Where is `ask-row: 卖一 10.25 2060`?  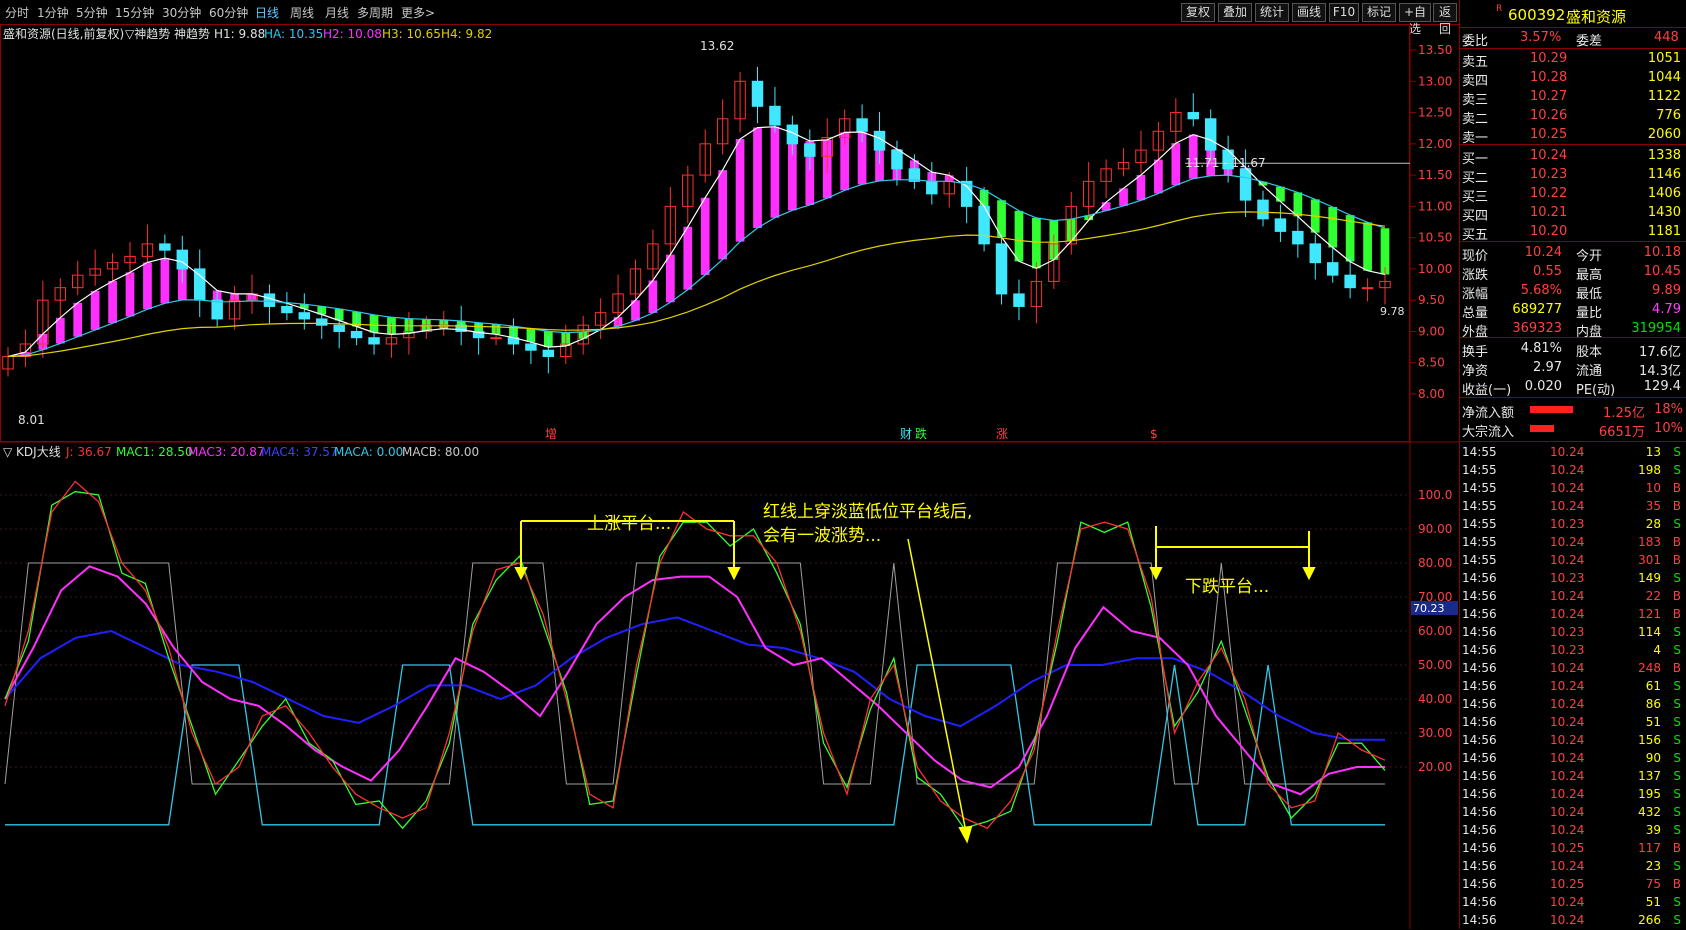 ask-row: 卖一 10.25 2060 is located at coordinates (1573, 136).